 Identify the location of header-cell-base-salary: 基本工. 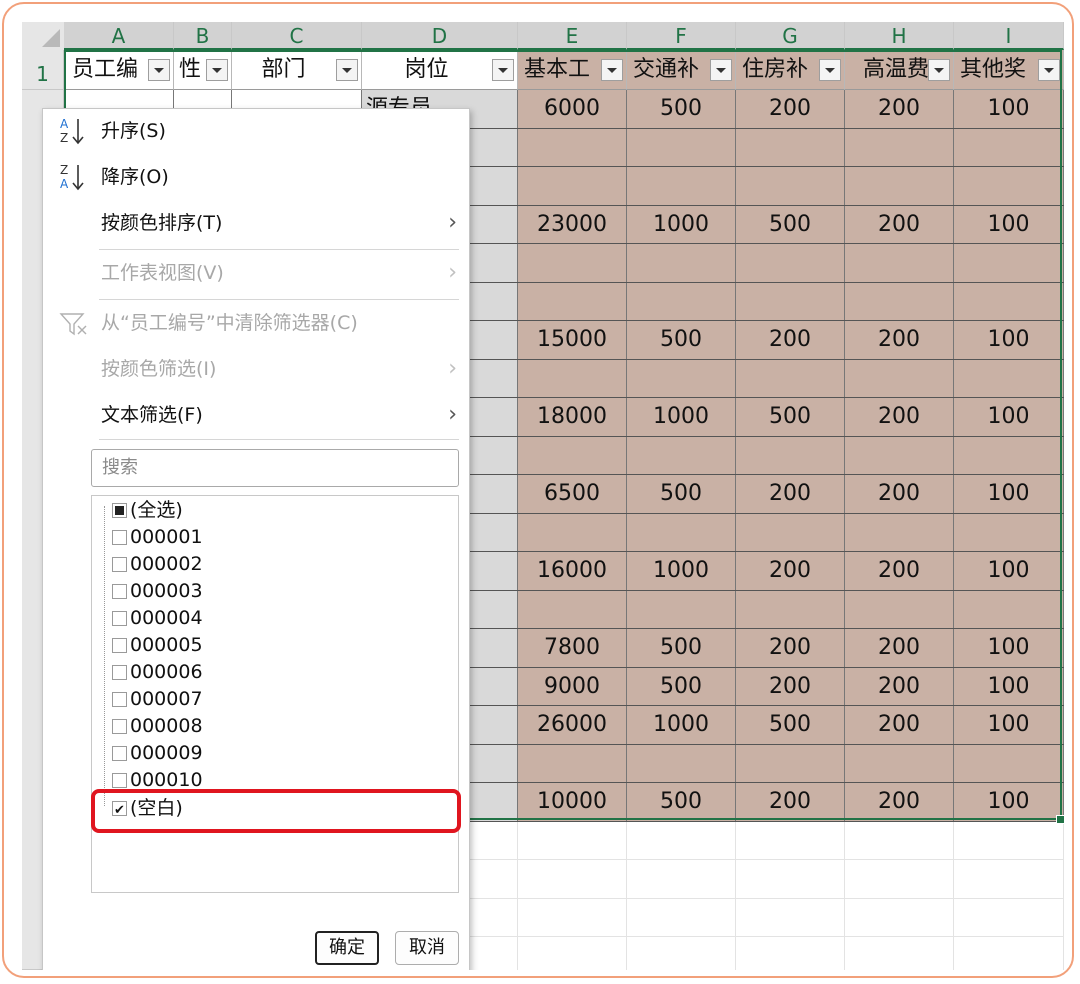
(572, 70).